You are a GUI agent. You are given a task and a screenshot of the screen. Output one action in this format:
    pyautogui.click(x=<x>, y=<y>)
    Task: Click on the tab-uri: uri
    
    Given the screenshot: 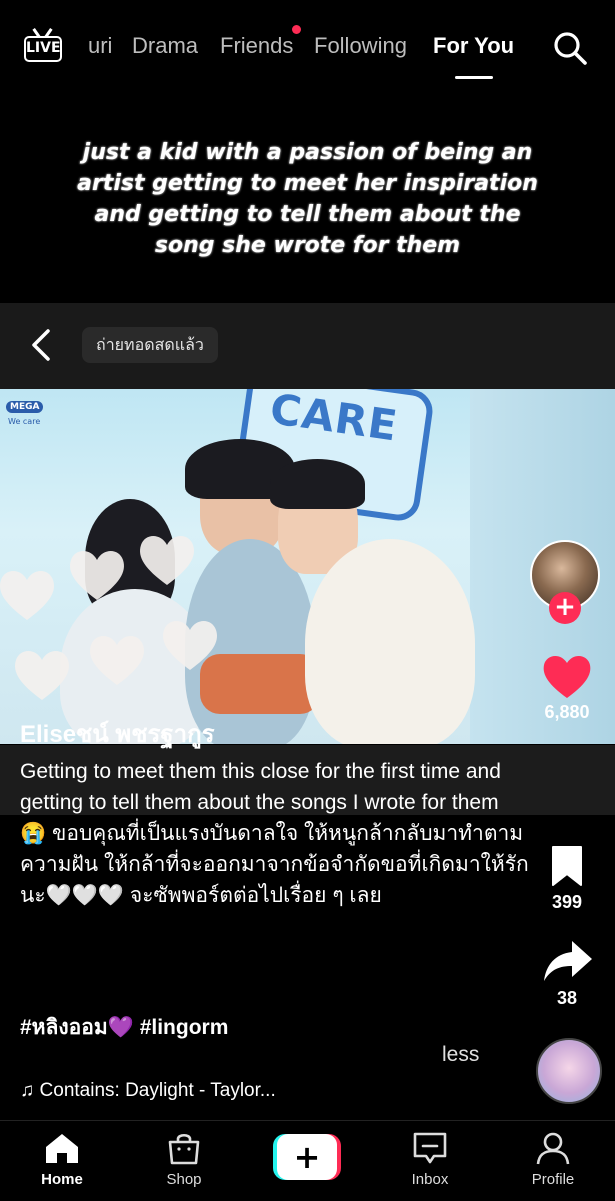 What is the action you would take?
    pyautogui.click(x=100, y=46)
    